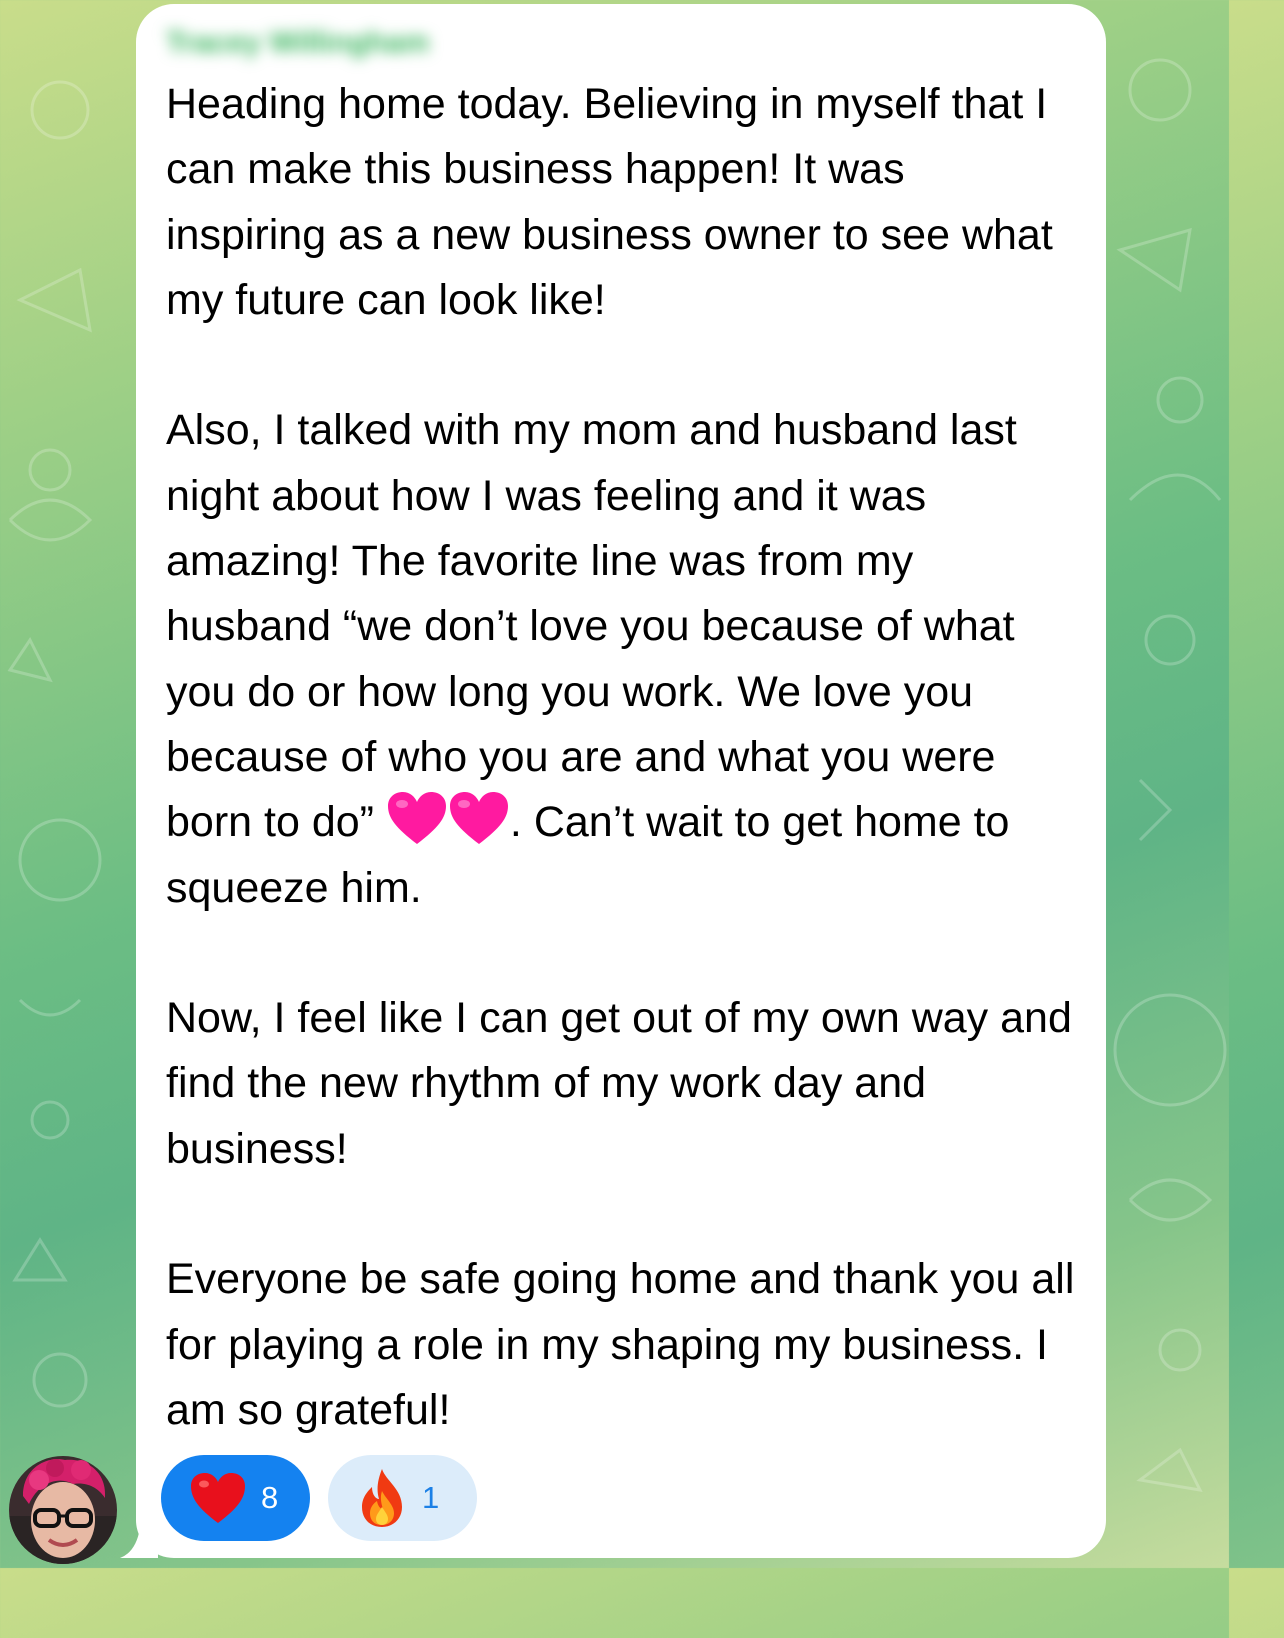 The width and height of the screenshot is (1284, 1638). What do you see at coordinates (297, 43) in the screenshot?
I see `sender-name: Tracey Willingham` at bounding box center [297, 43].